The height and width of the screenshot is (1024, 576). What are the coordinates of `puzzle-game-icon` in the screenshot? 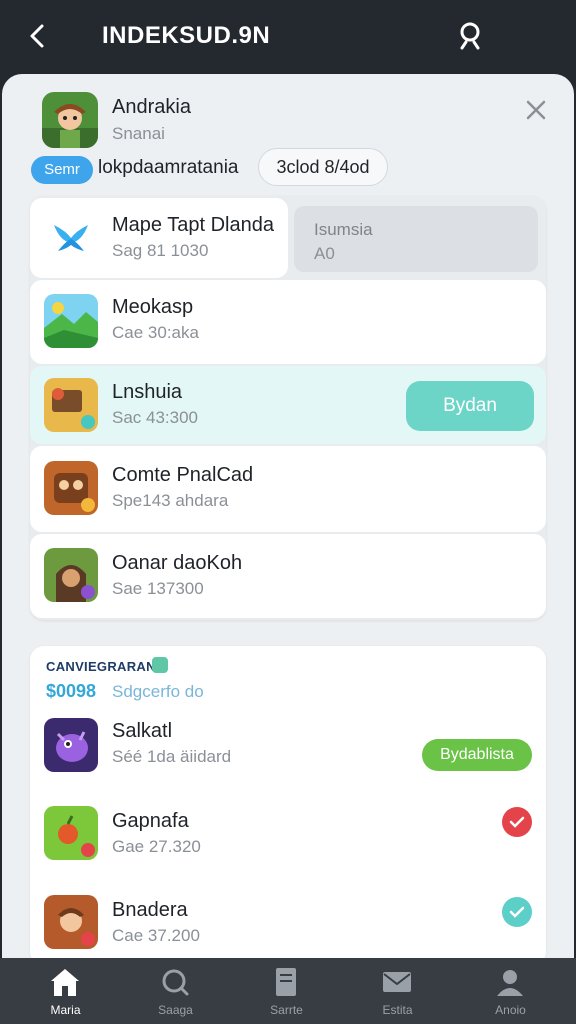 It's located at (71, 405).